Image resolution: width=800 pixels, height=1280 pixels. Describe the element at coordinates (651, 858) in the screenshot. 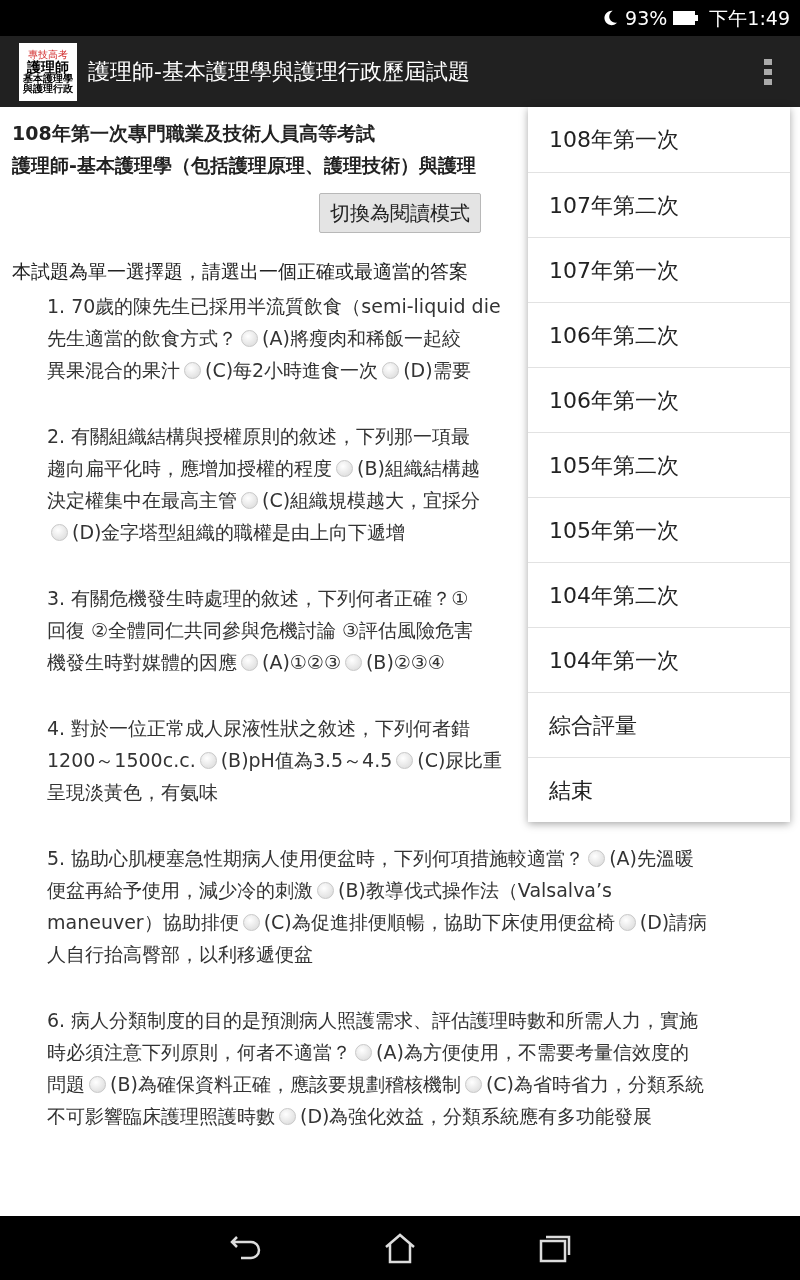

I see `question-text: (A)先溫暖` at that location.